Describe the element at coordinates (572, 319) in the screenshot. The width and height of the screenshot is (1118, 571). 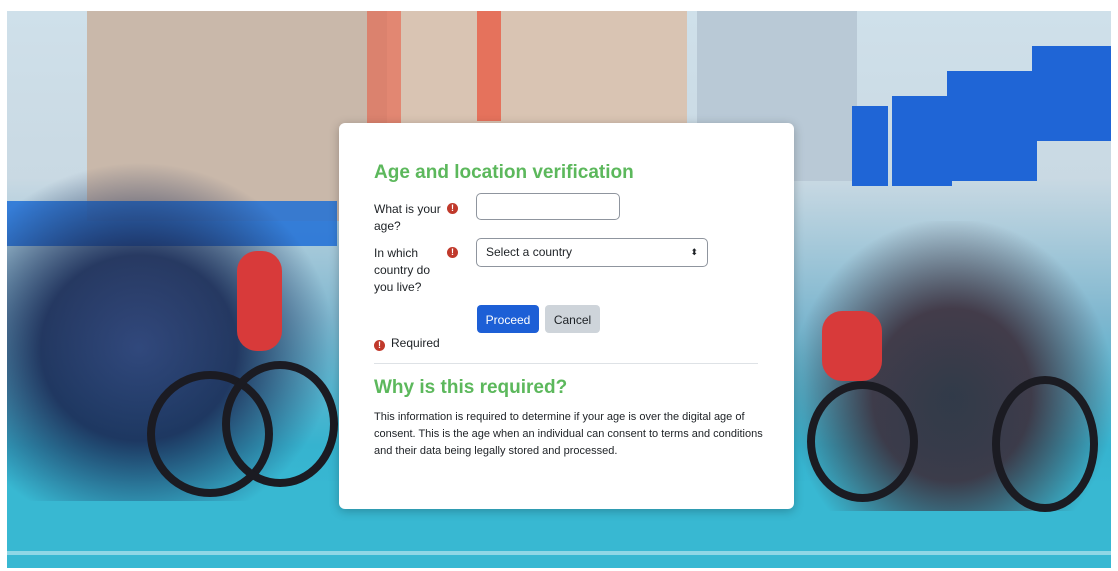
I see `cancel-button: Cancel` at that location.